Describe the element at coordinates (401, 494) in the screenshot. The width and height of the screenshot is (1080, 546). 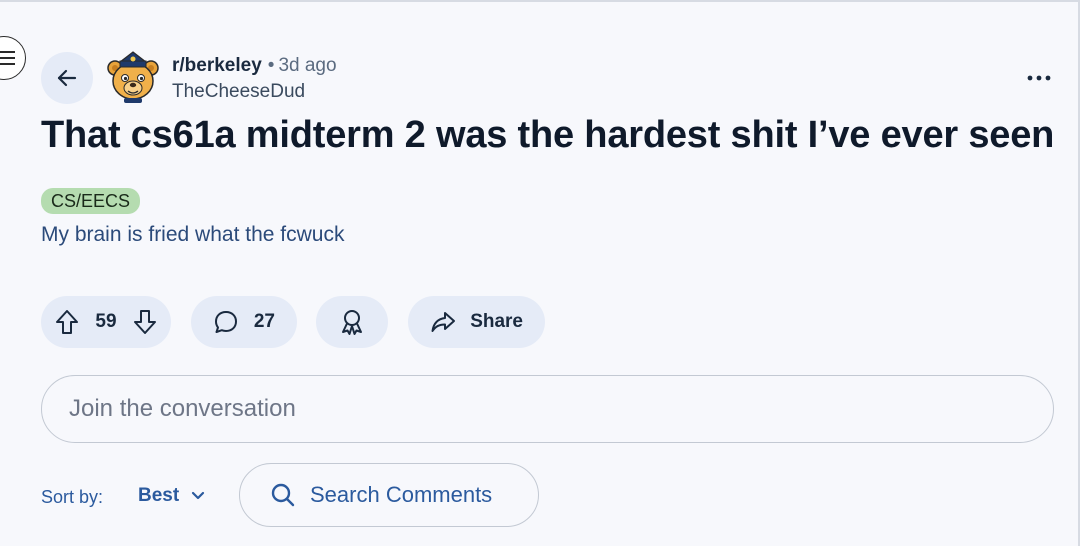
I see `search-comments-label: Search Comments` at that location.